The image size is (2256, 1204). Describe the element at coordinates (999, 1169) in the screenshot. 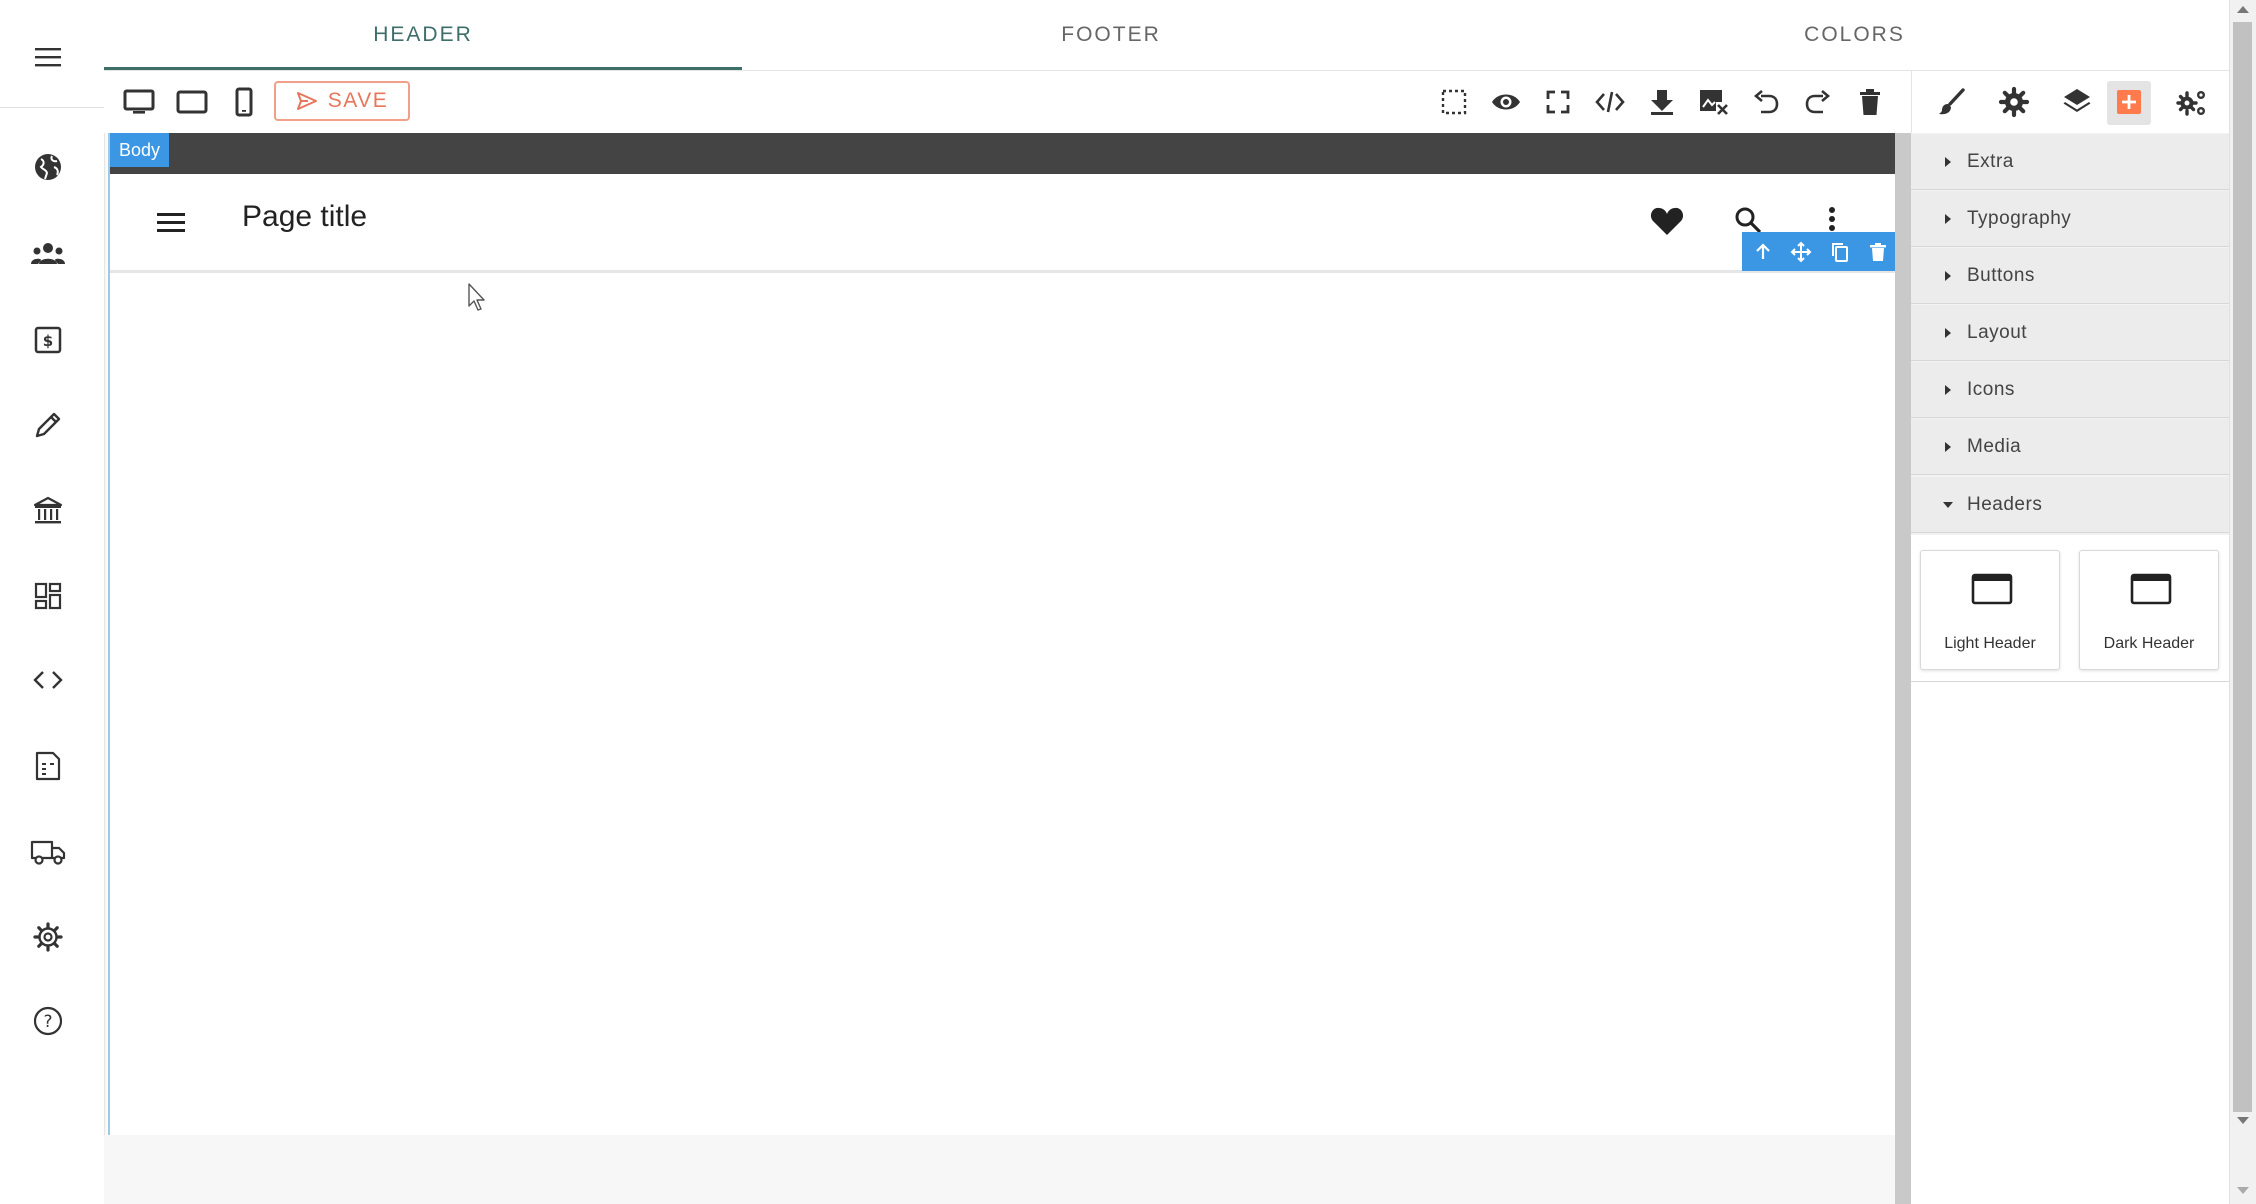

I see `canvas-bottom-area` at that location.